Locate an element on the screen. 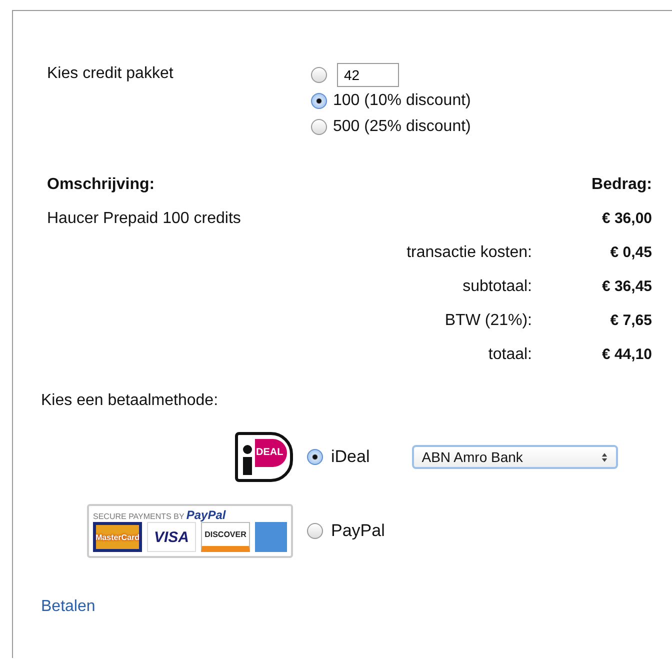  credits-input: 42 is located at coordinates (368, 74).